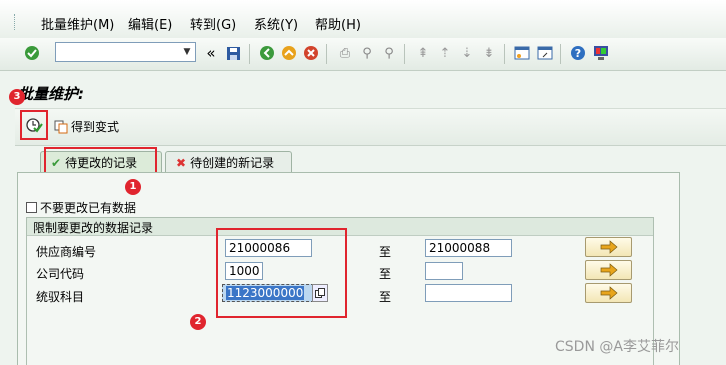 Image resolution: width=726 pixels, height=365 pixels. What do you see at coordinates (444, 271) in the screenshot?
I see `company-code-to-input` at bounding box center [444, 271].